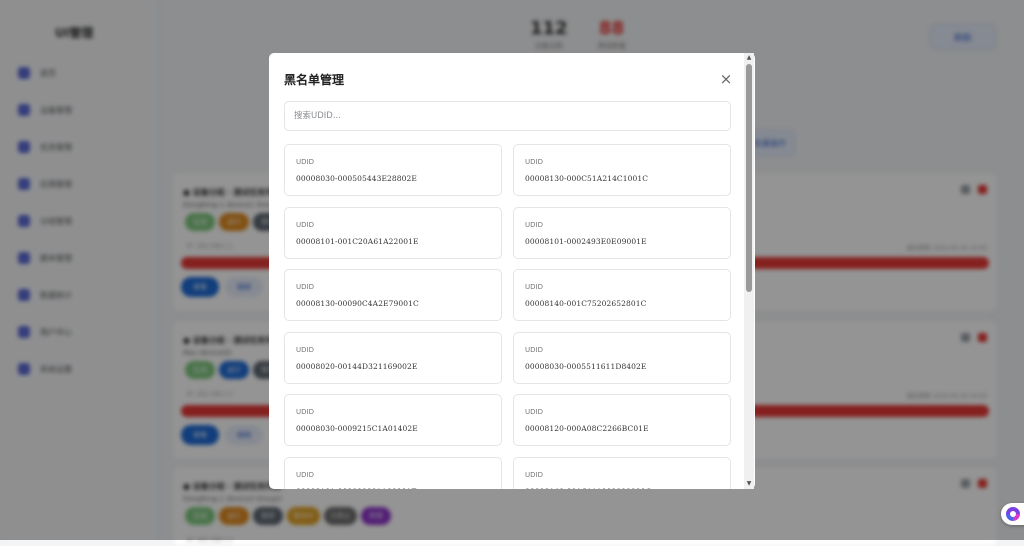  Describe the element at coordinates (357, 366) in the screenshot. I see `udid-value: 00008020-00144D321169002E` at that location.